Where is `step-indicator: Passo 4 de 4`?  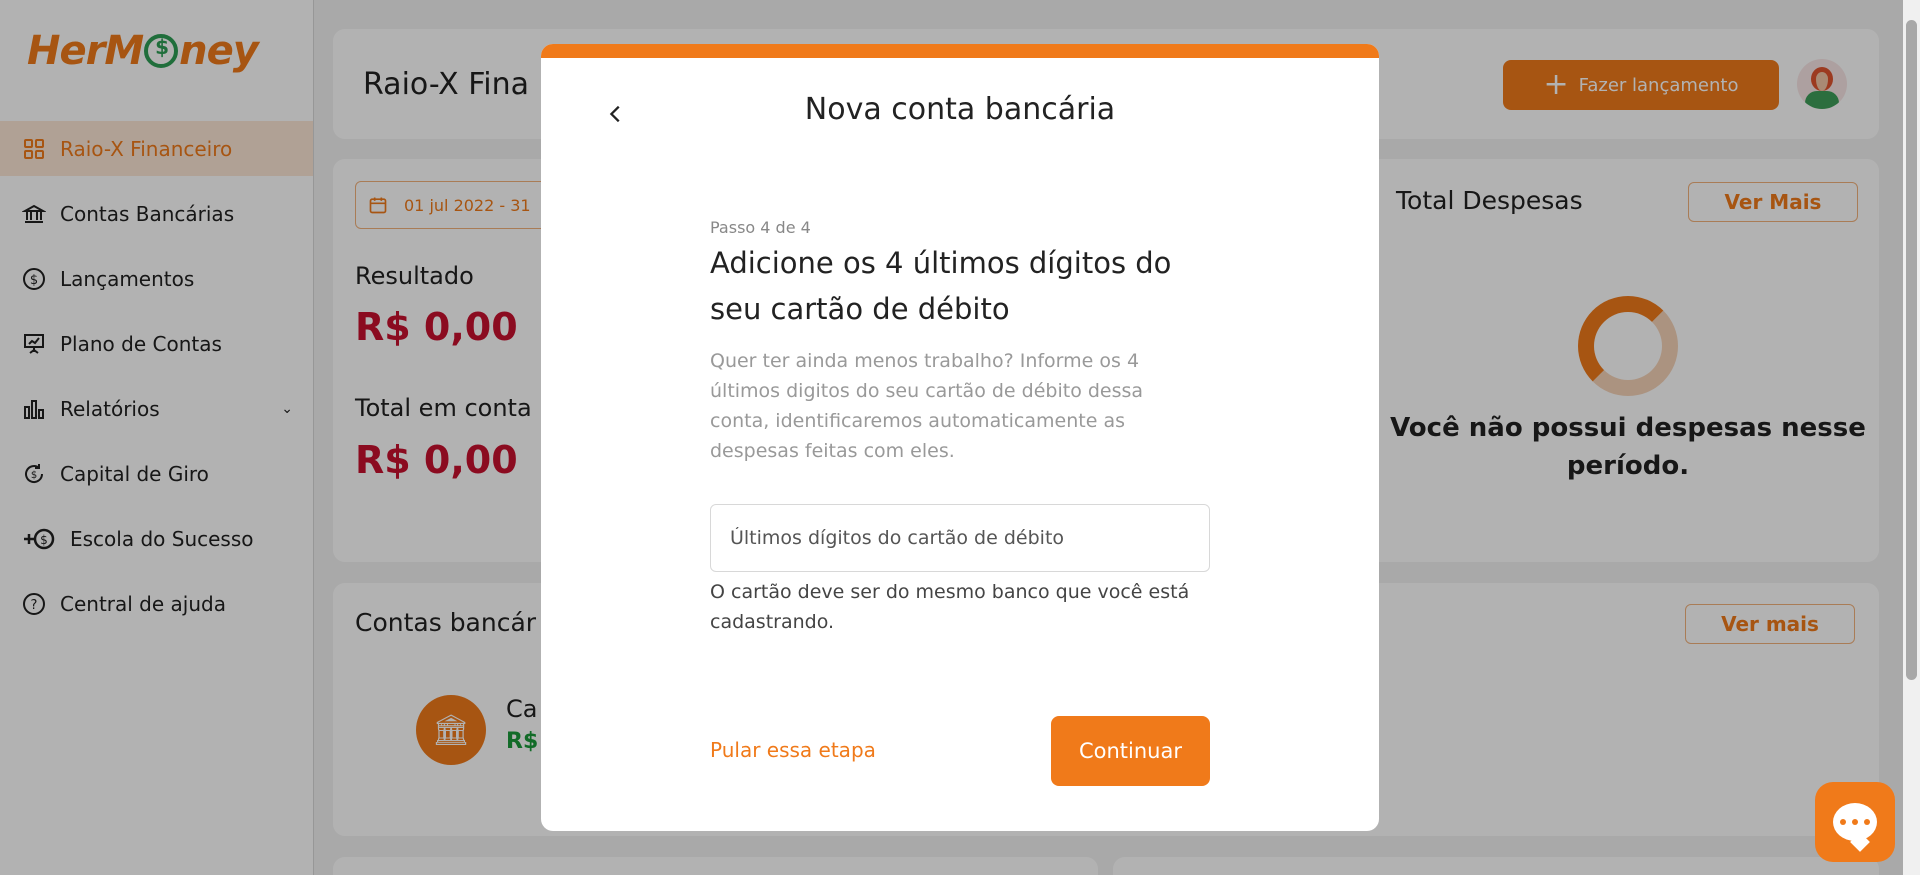 step-indicator: Passo 4 de 4 is located at coordinates (760, 227).